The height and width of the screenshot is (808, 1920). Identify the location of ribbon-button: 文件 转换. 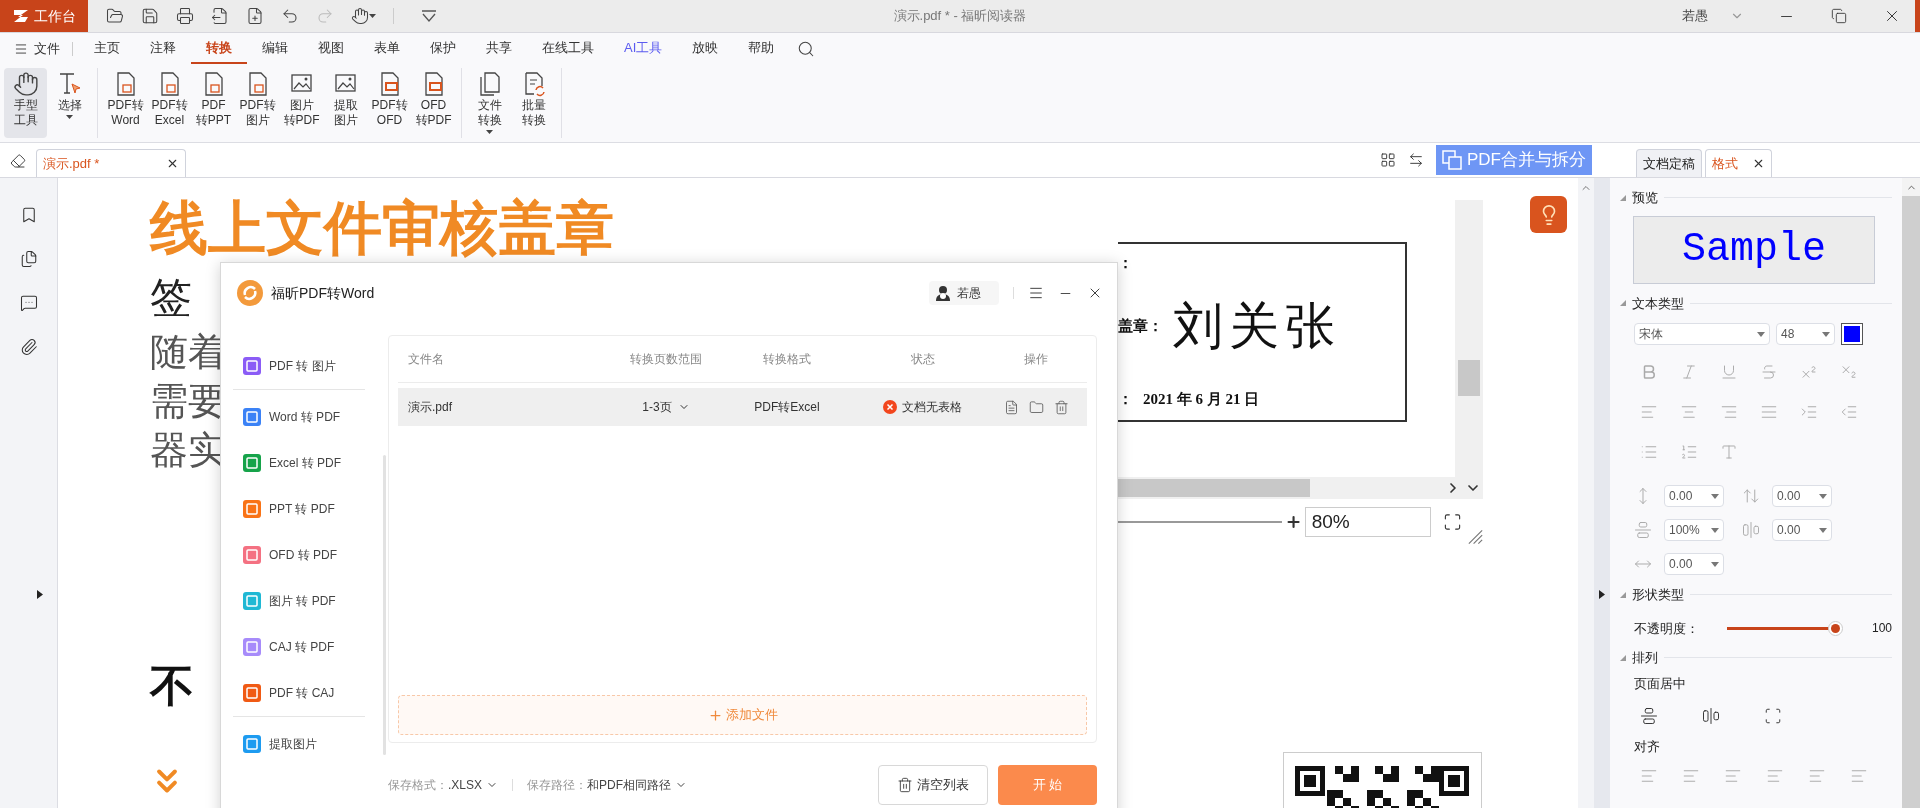
(489, 103).